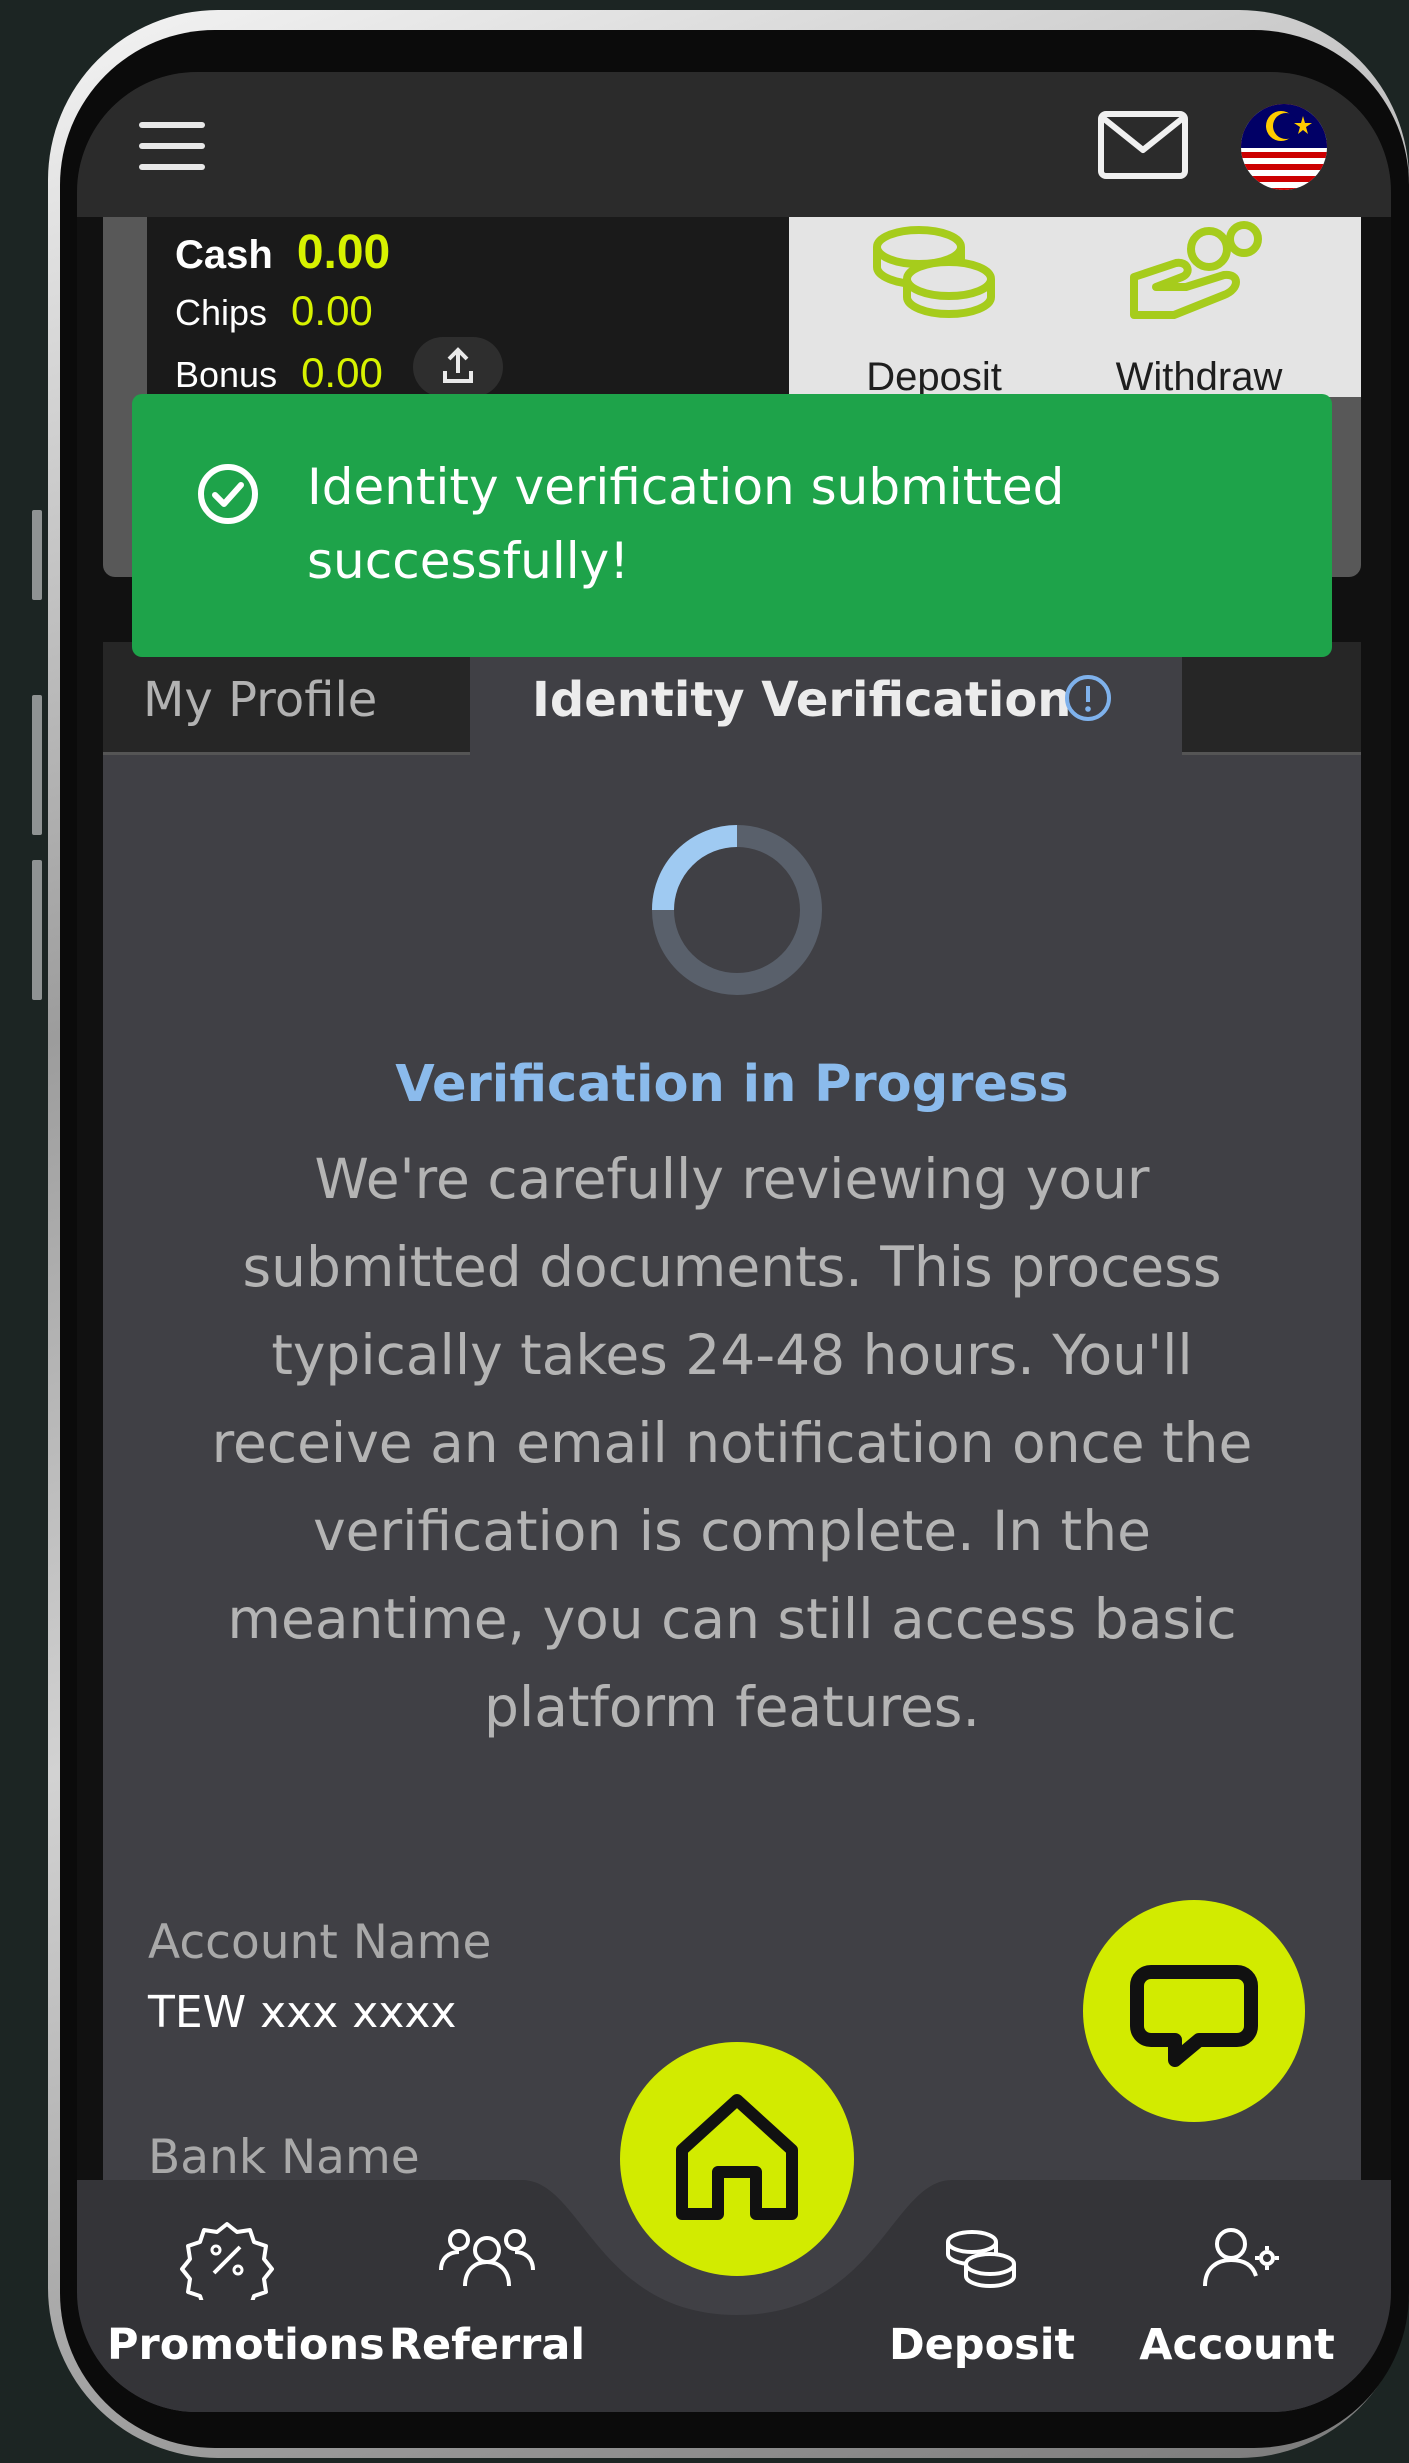  I want to click on bottom-navigation: Promotions Referral Deposit Account, so click(734, 2227).